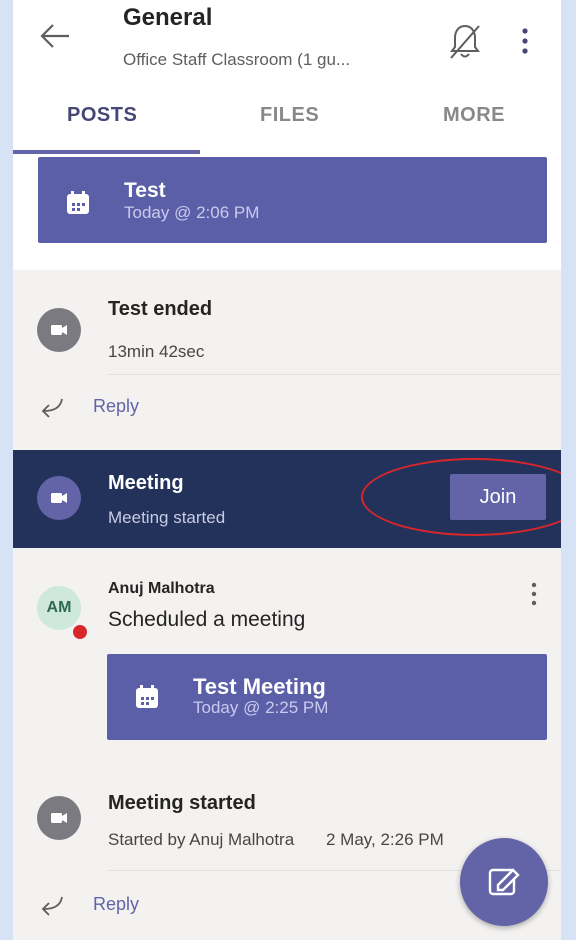 Image resolution: width=576 pixels, height=940 pixels. I want to click on post-text: Scheduled a meeting, so click(207, 619).